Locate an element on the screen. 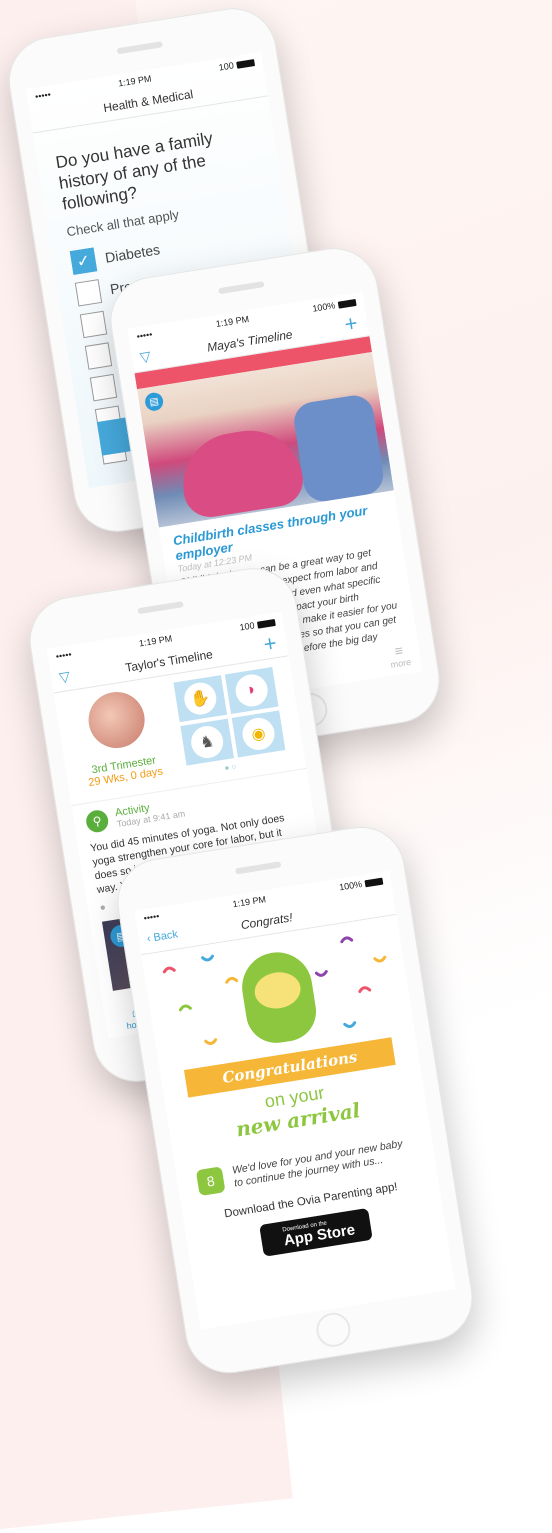  nav-title: Congrats! is located at coordinates (266, 921).